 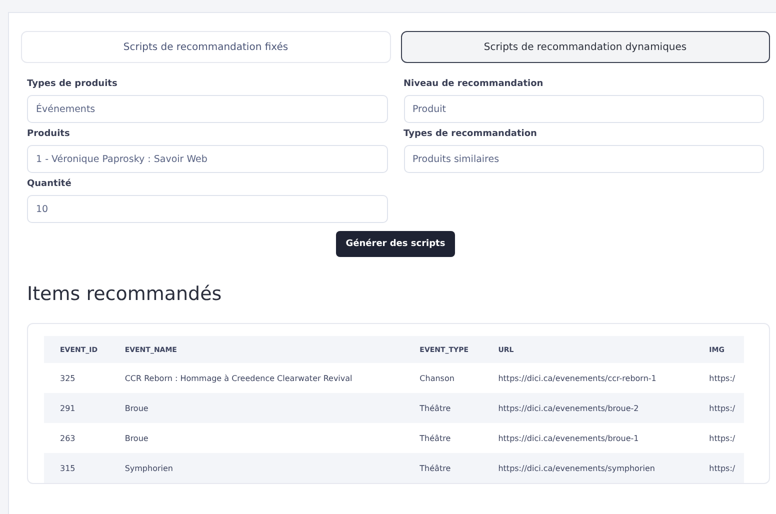 What do you see at coordinates (256, 378) in the screenshot?
I see `table-cell: CCR Reborn : Hommage à Creedence Clearwater Revival` at bounding box center [256, 378].